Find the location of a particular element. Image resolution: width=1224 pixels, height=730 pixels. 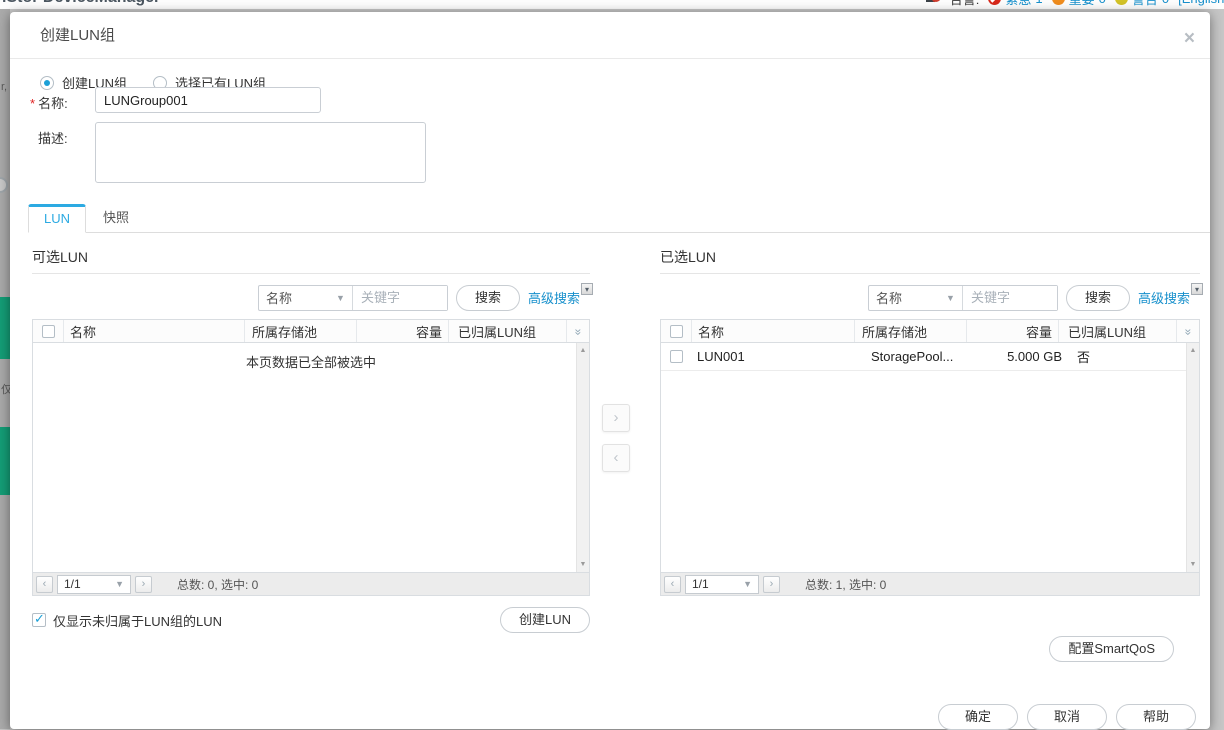

alarm-warning-label: 警告 is located at coordinates (1145, 4).